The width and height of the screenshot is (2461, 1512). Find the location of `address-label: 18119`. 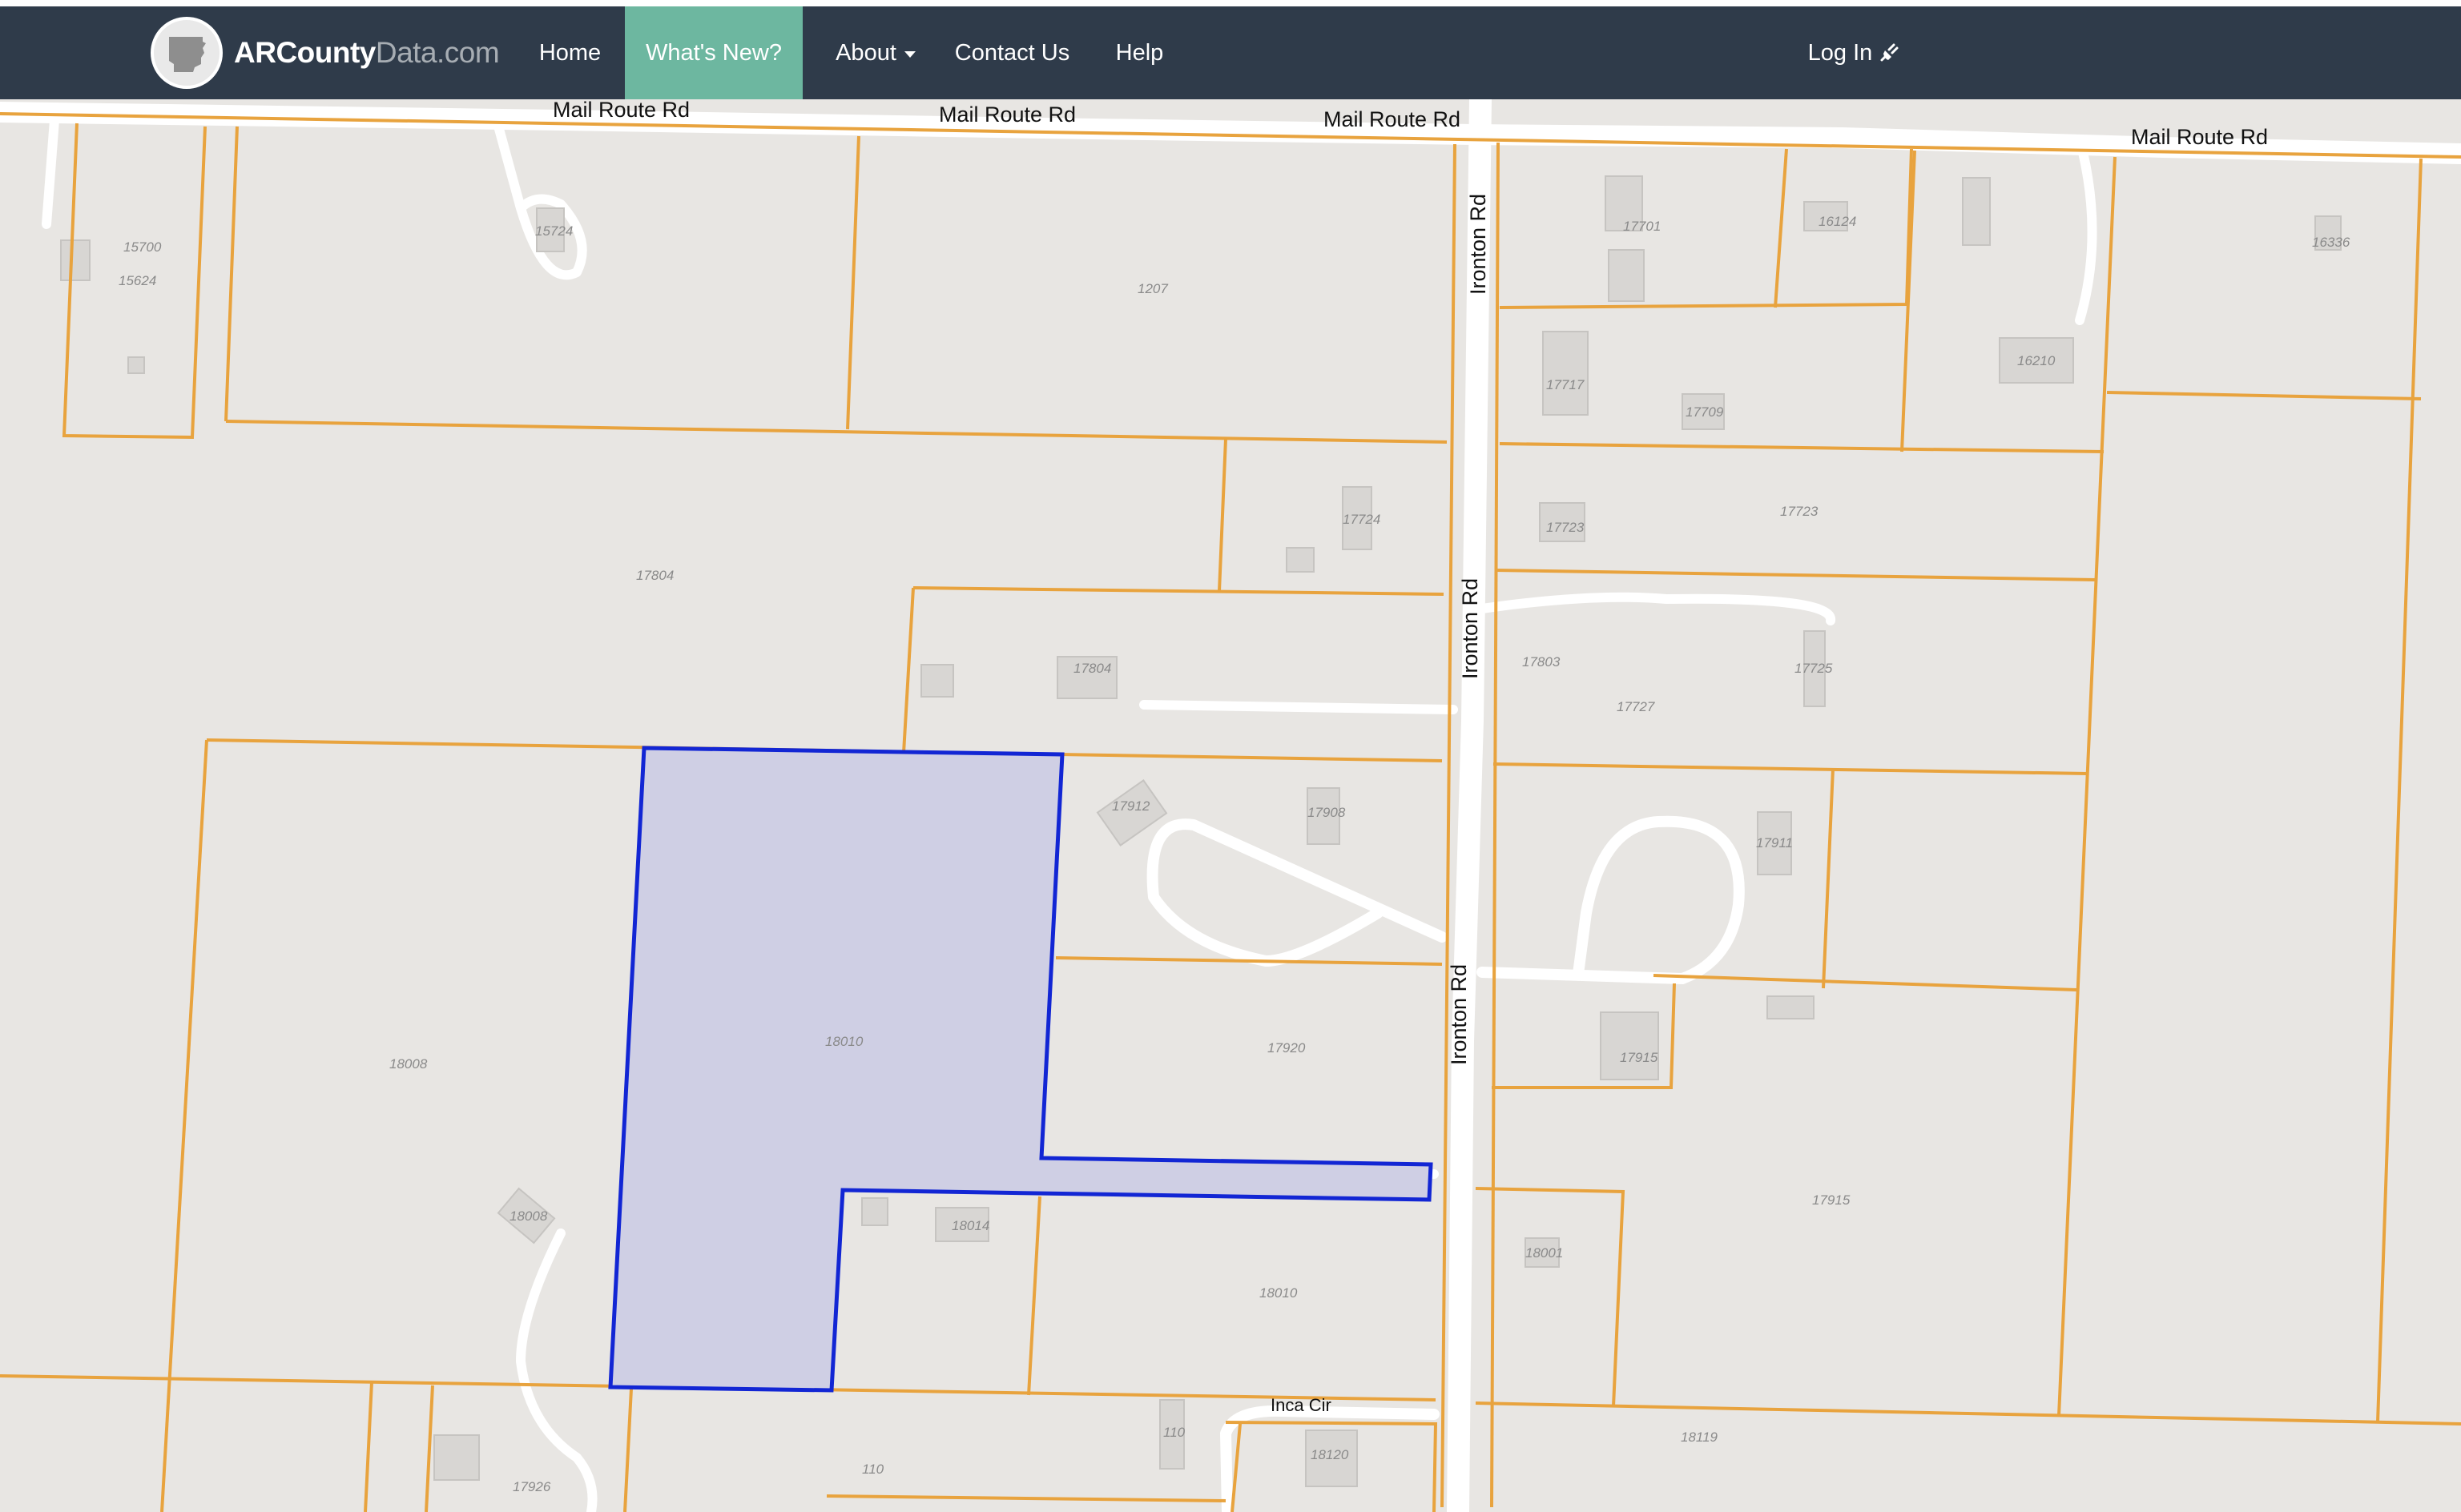

address-label: 18119 is located at coordinates (1700, 1437).